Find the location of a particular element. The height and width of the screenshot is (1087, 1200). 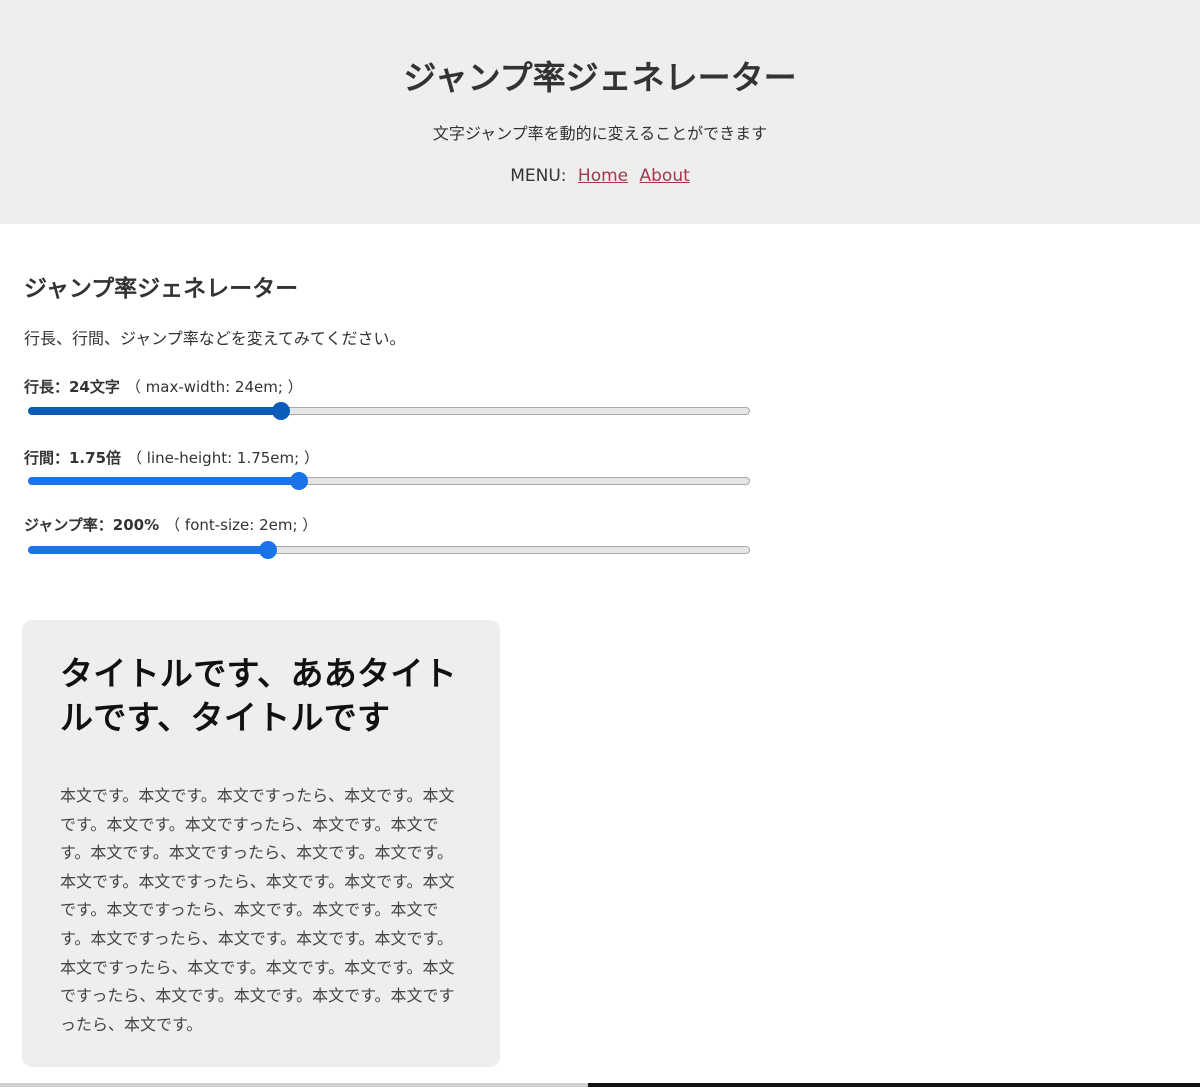

line-length-value: 行長：24文字 is located at coordinates (72, 387).